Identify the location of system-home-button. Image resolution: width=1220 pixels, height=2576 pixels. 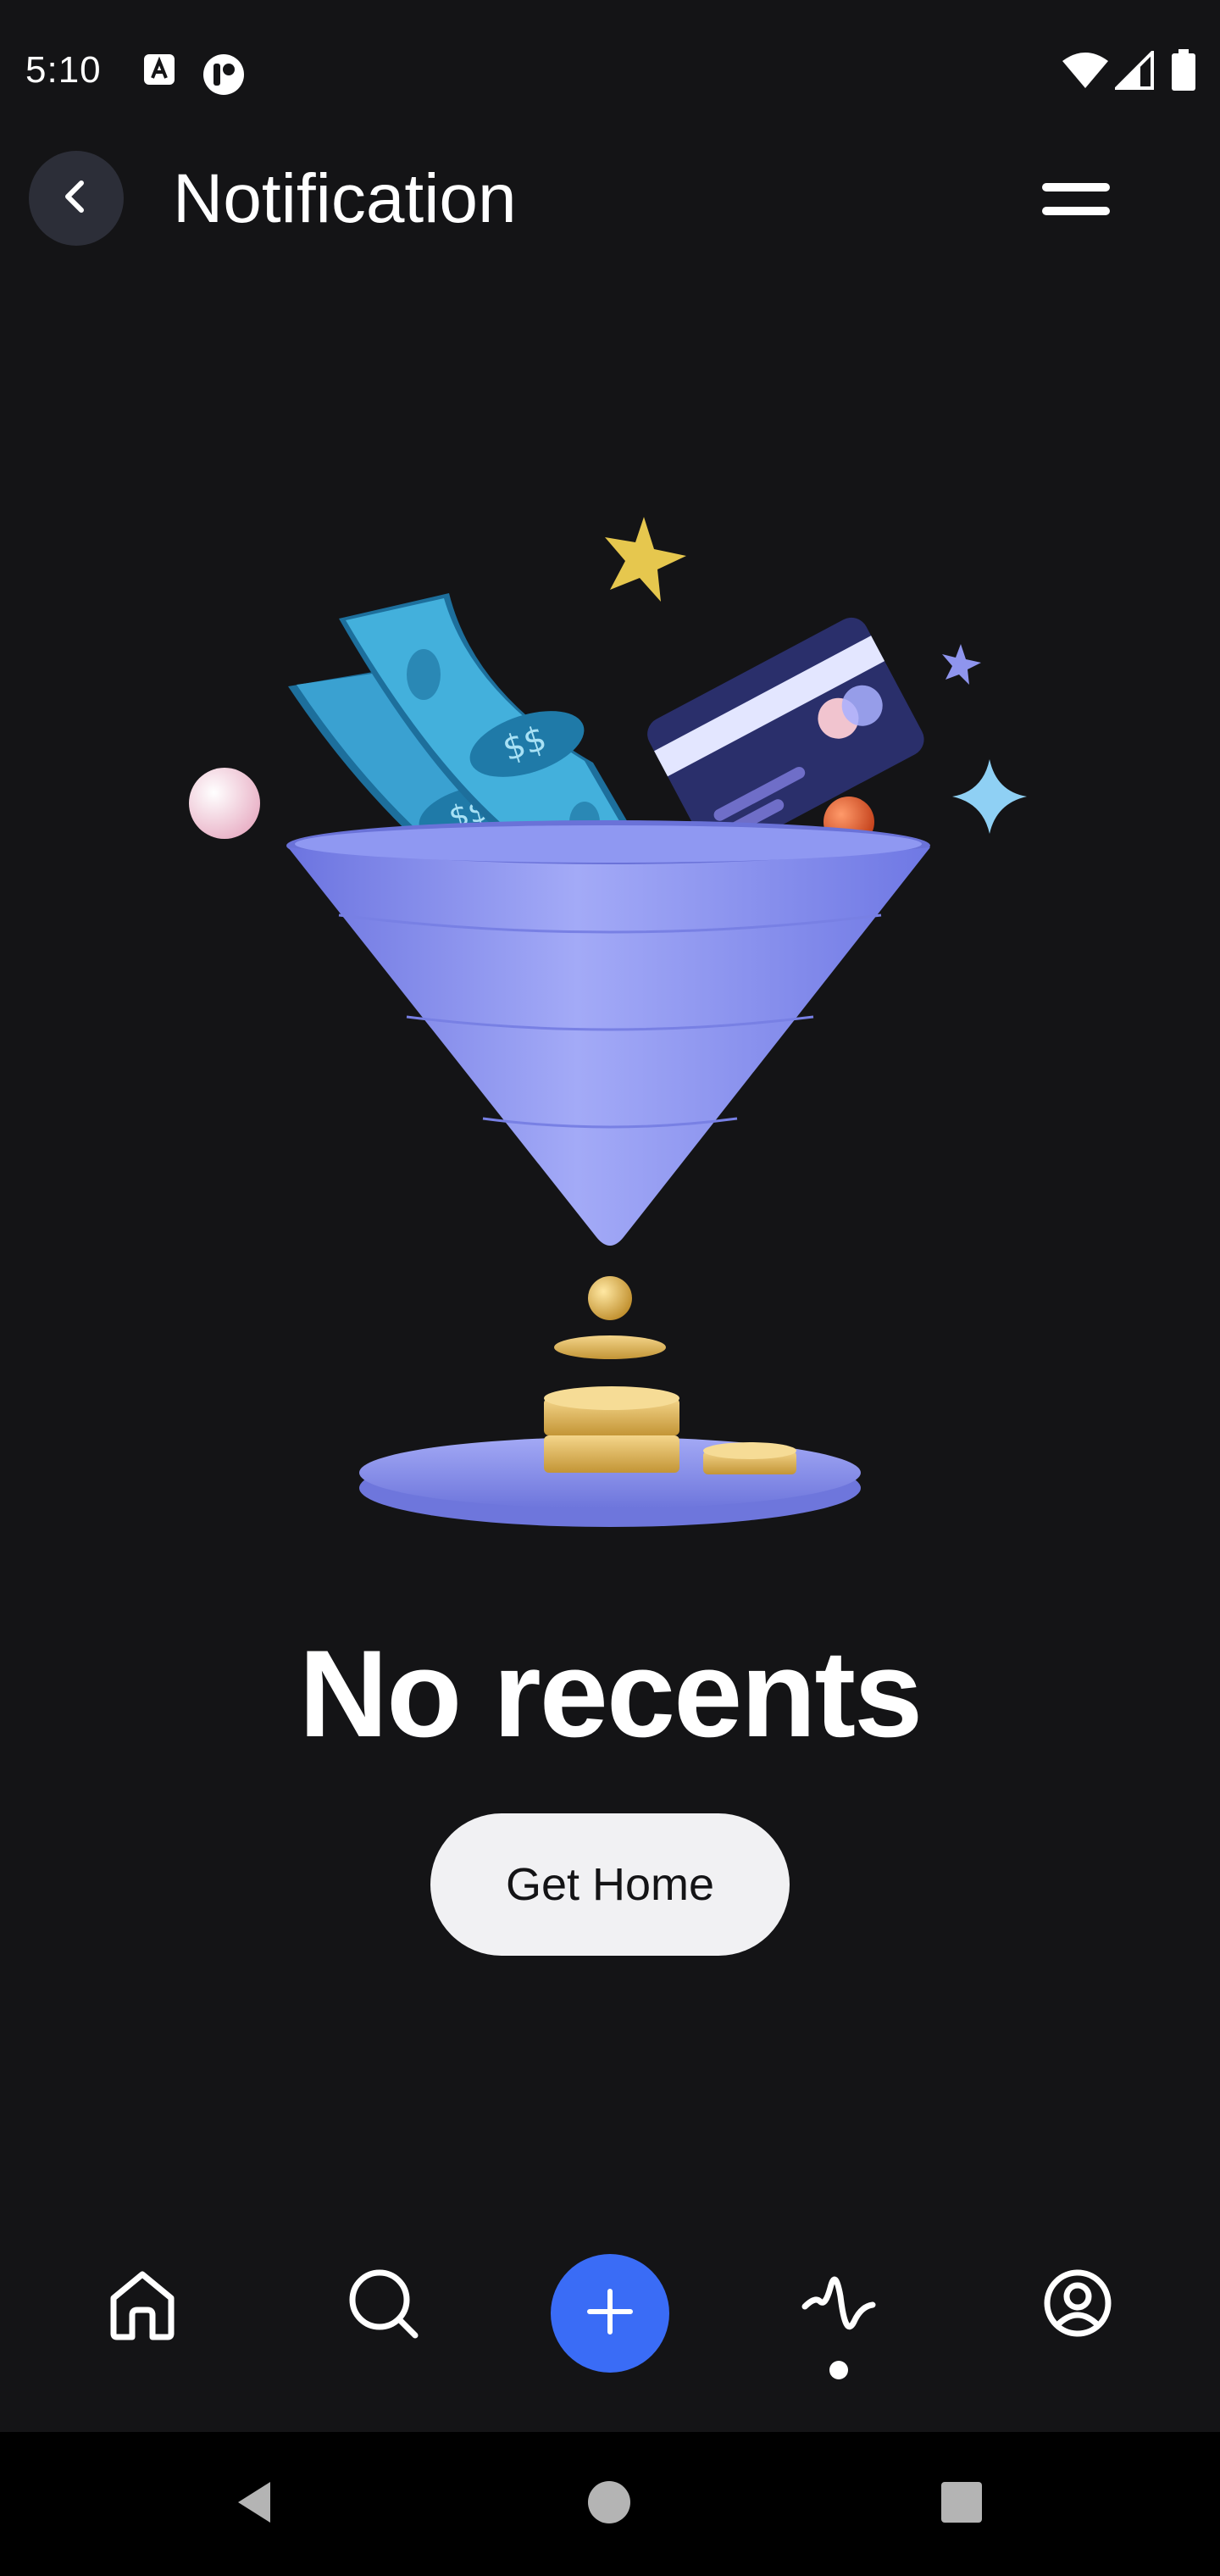
(609, 2504).